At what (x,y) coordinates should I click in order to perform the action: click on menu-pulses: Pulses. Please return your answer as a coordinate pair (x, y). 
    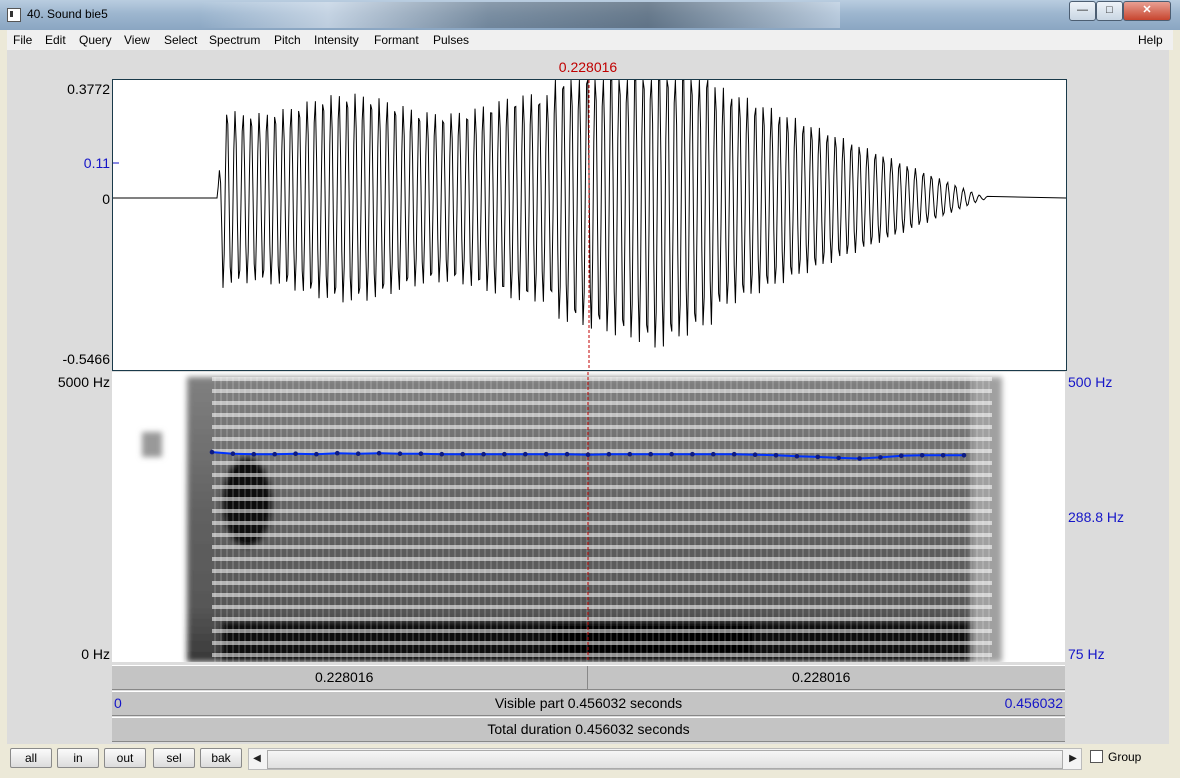
    Looking at the image, I should click on (451, 40).